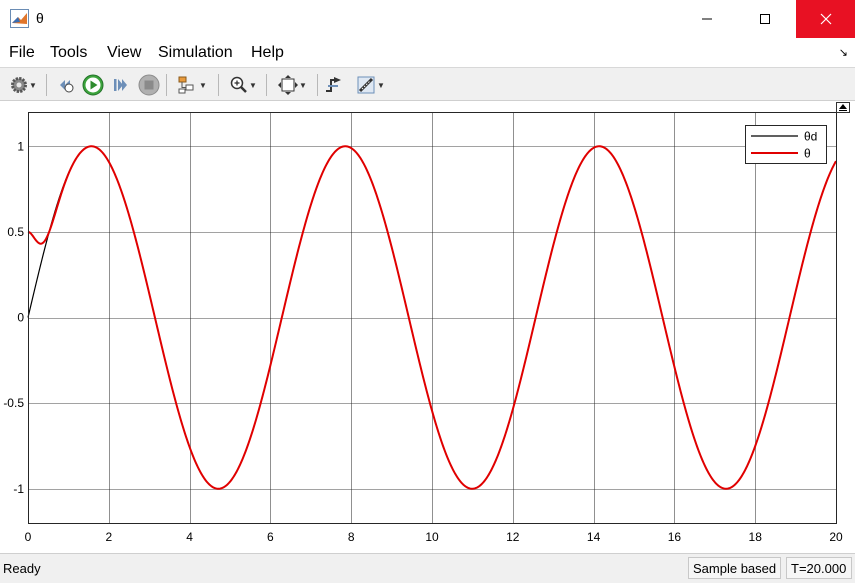 The width and height of the screenshot is (855, 583). I want to click on y-tick-label: 0.5, so click(15, 232).